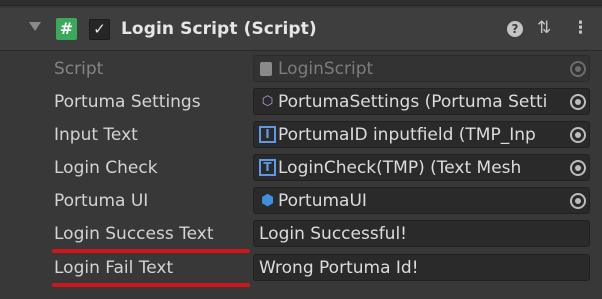  What do you see at coordinates (413, 102) in the screenshot?
I see `field-value: PortumaSettings (Portuma Setti` at bounding box center [413, 102].